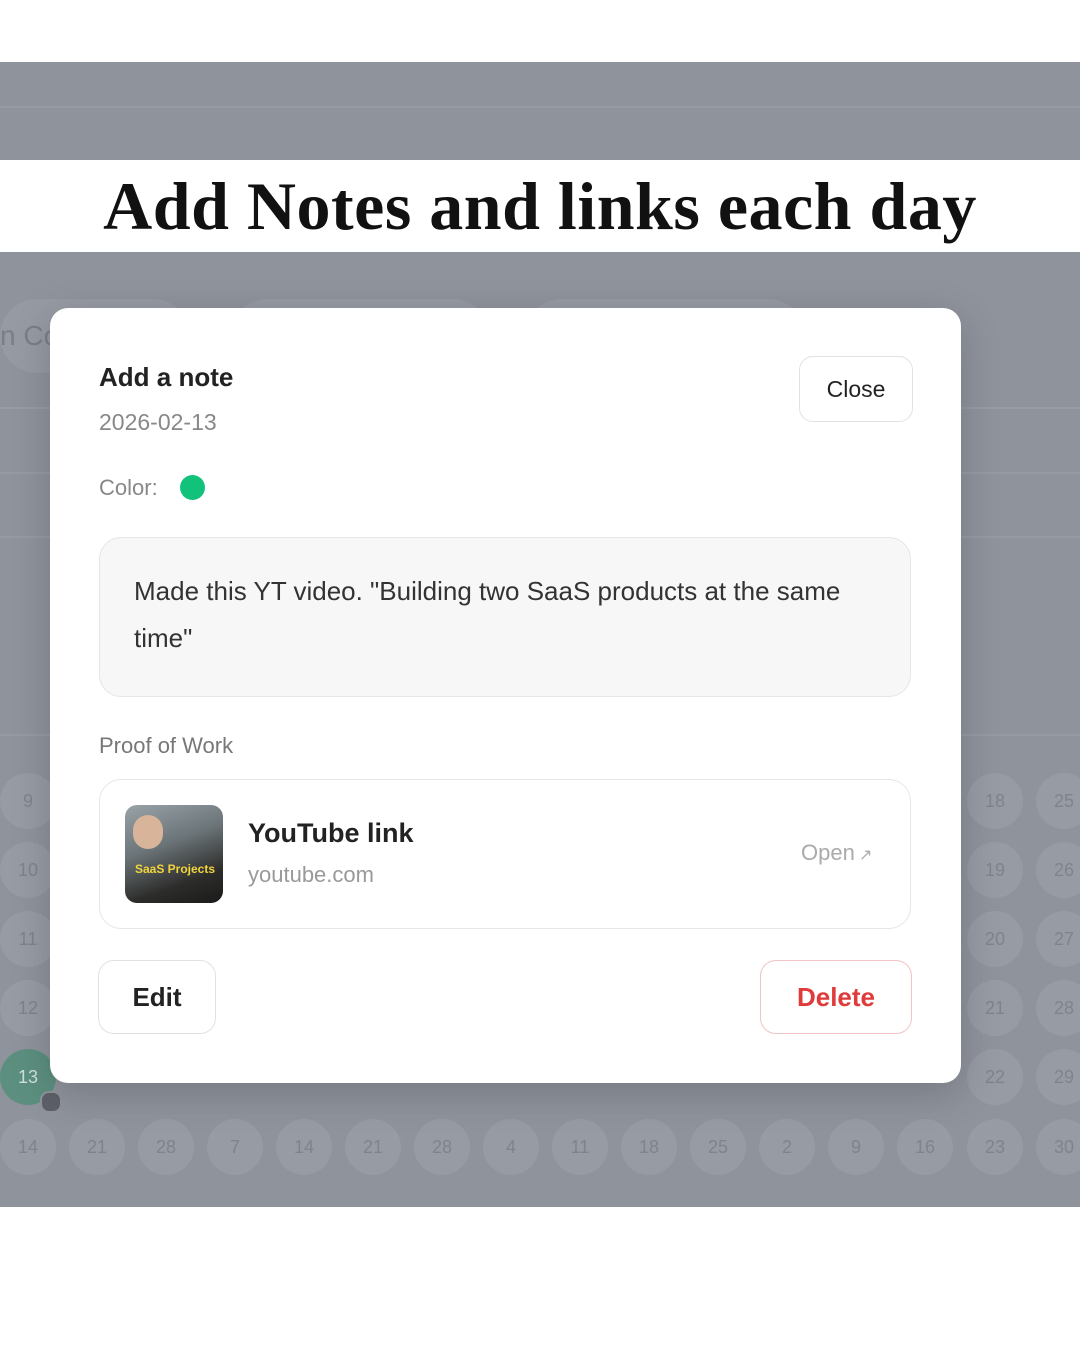  I want to click on day-cell: 7, so click(235, 1147).